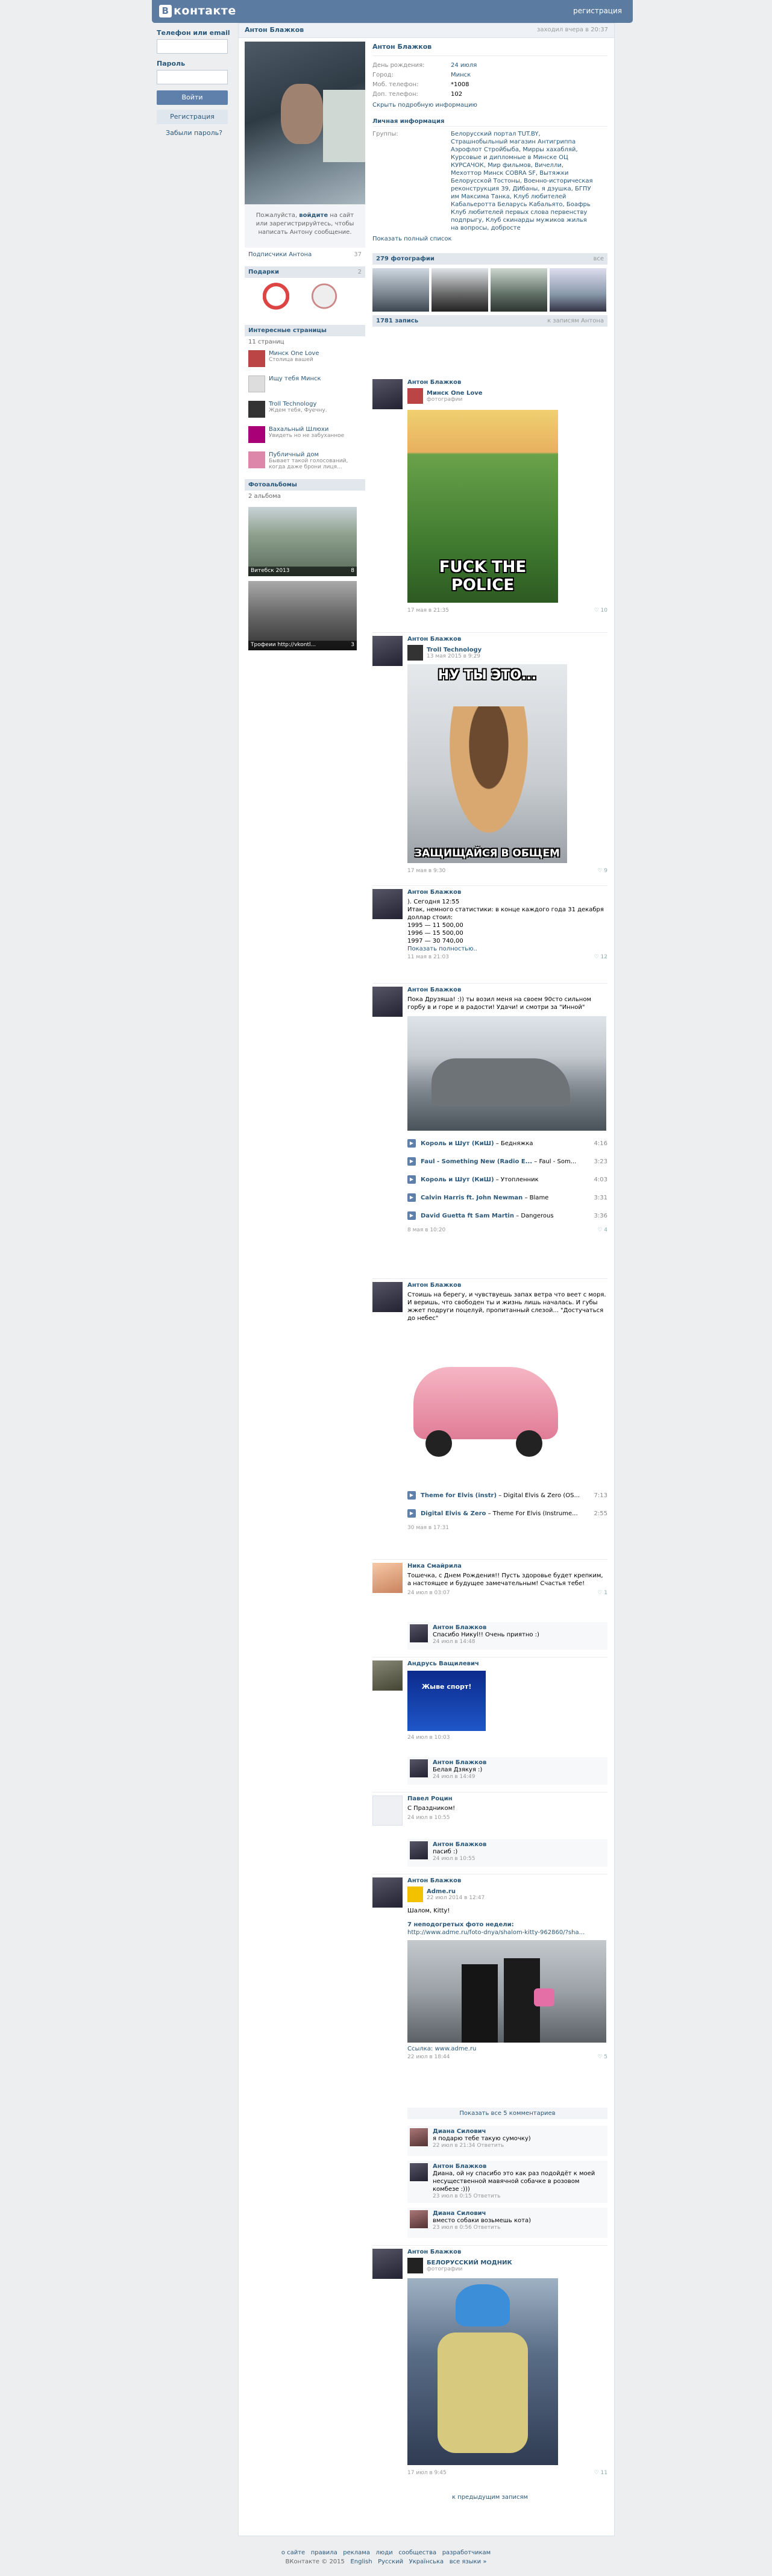  What do you see at coordinates (197, 10) in the screenshot?
I see `vk-logo: Вконтакте` at bounding box center [197, 10].